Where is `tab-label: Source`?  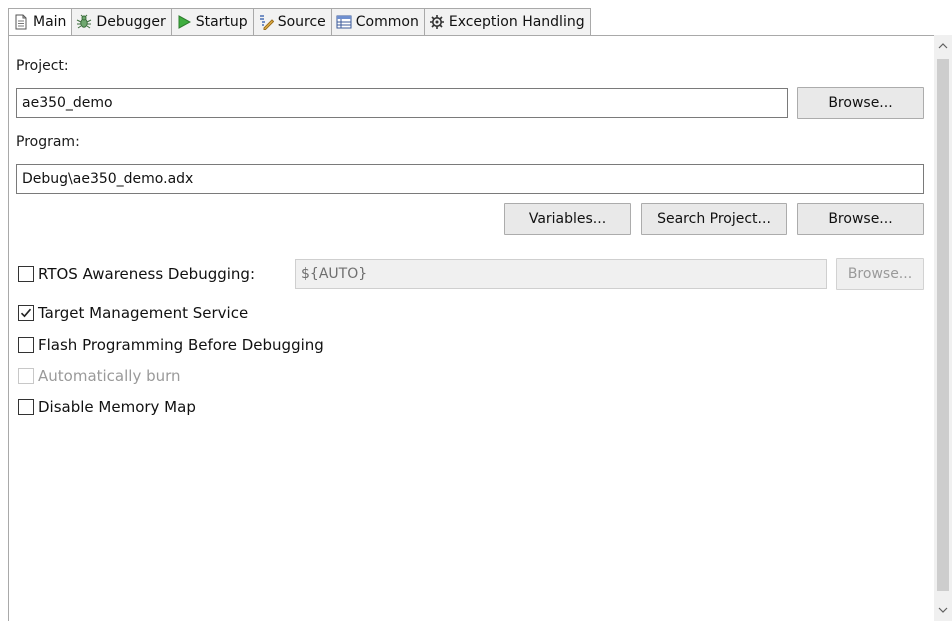
tab-label: Source is located at coordinates (301, 22).